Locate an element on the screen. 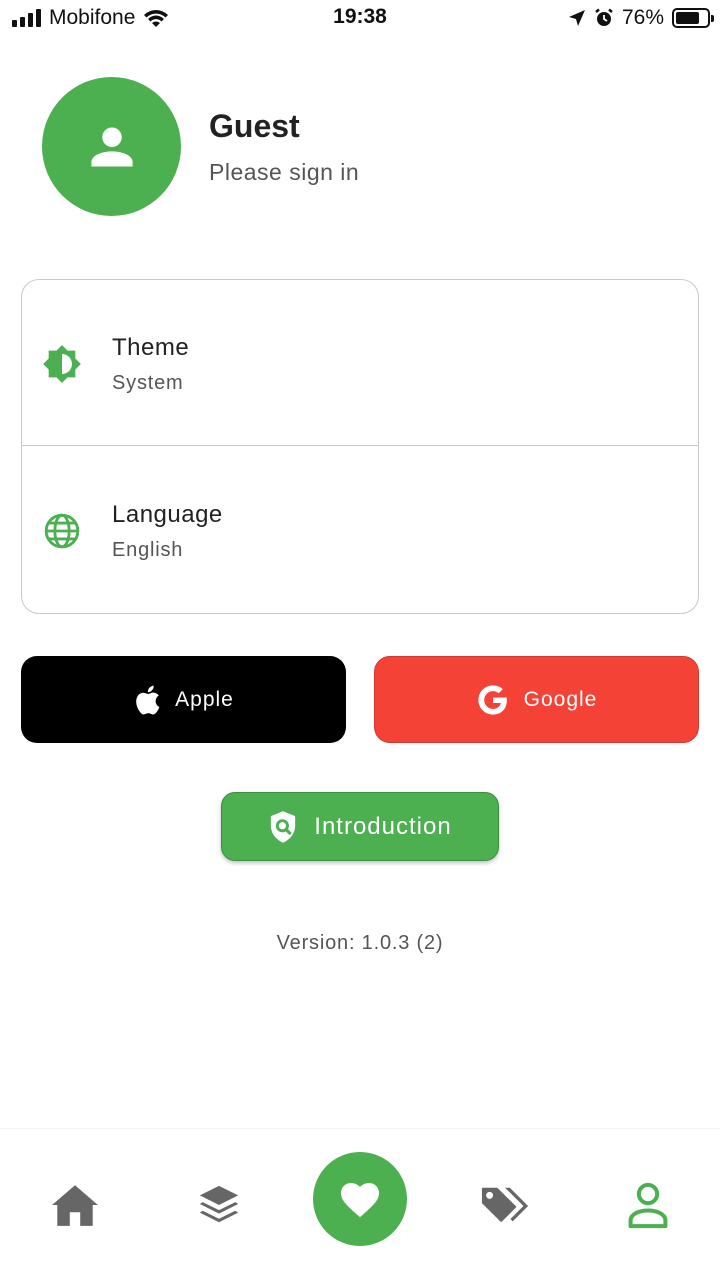  status-bar-right: 76% is located at coordinates (641, 18).